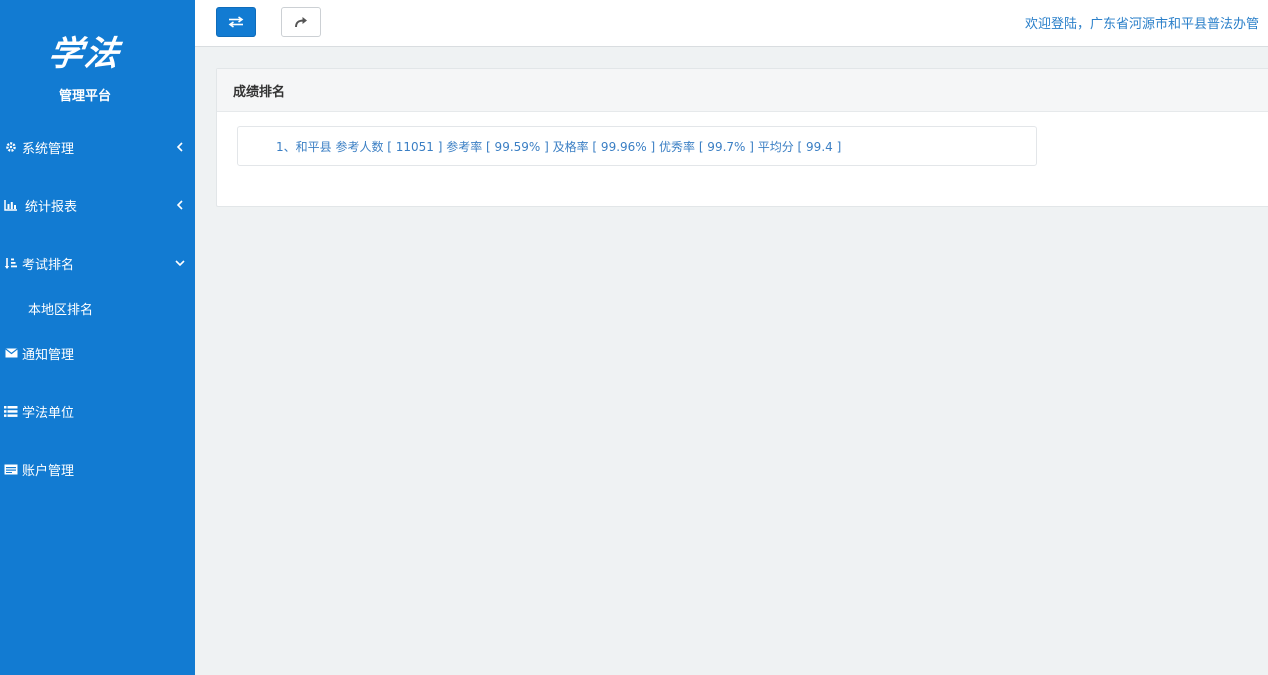 Image resolution: width=1268 pixels, height=675 pixels. I want to click on sort-amount-icon, so click(11, 263).